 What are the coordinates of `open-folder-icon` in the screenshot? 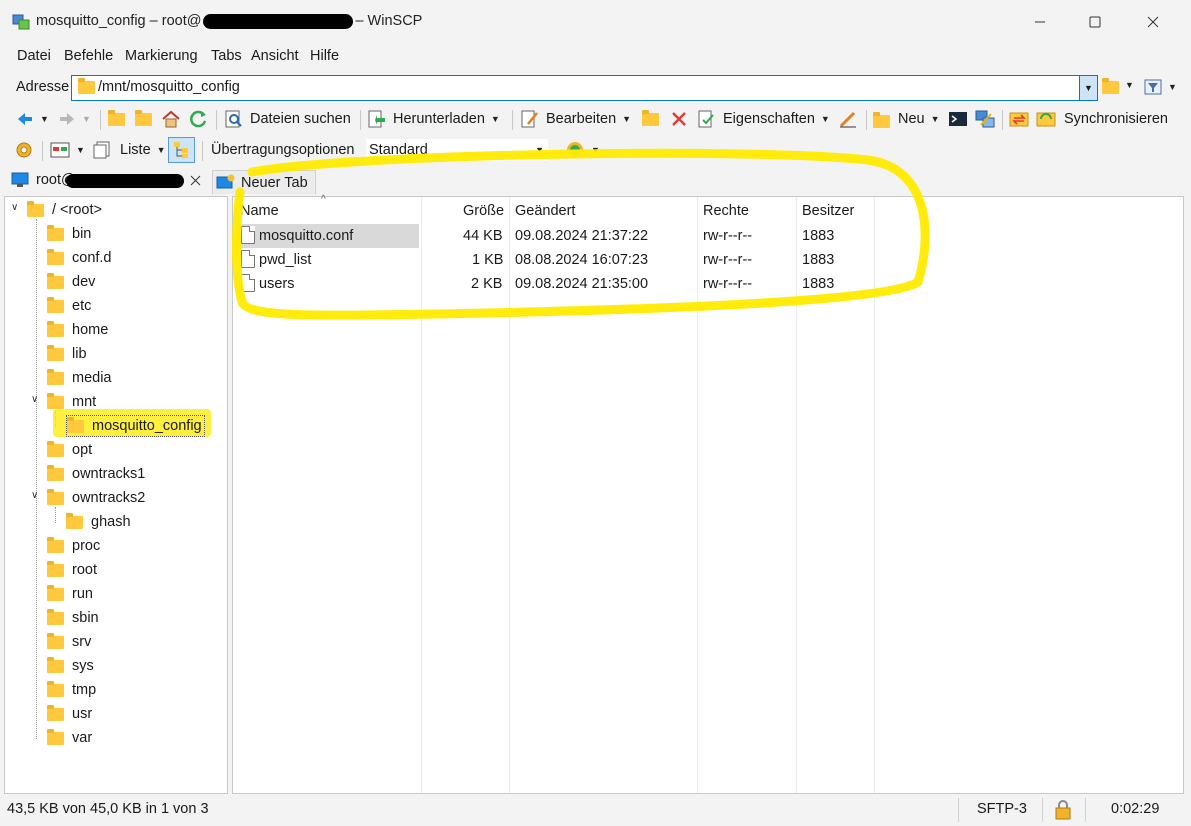 It's located at (1110, 86).